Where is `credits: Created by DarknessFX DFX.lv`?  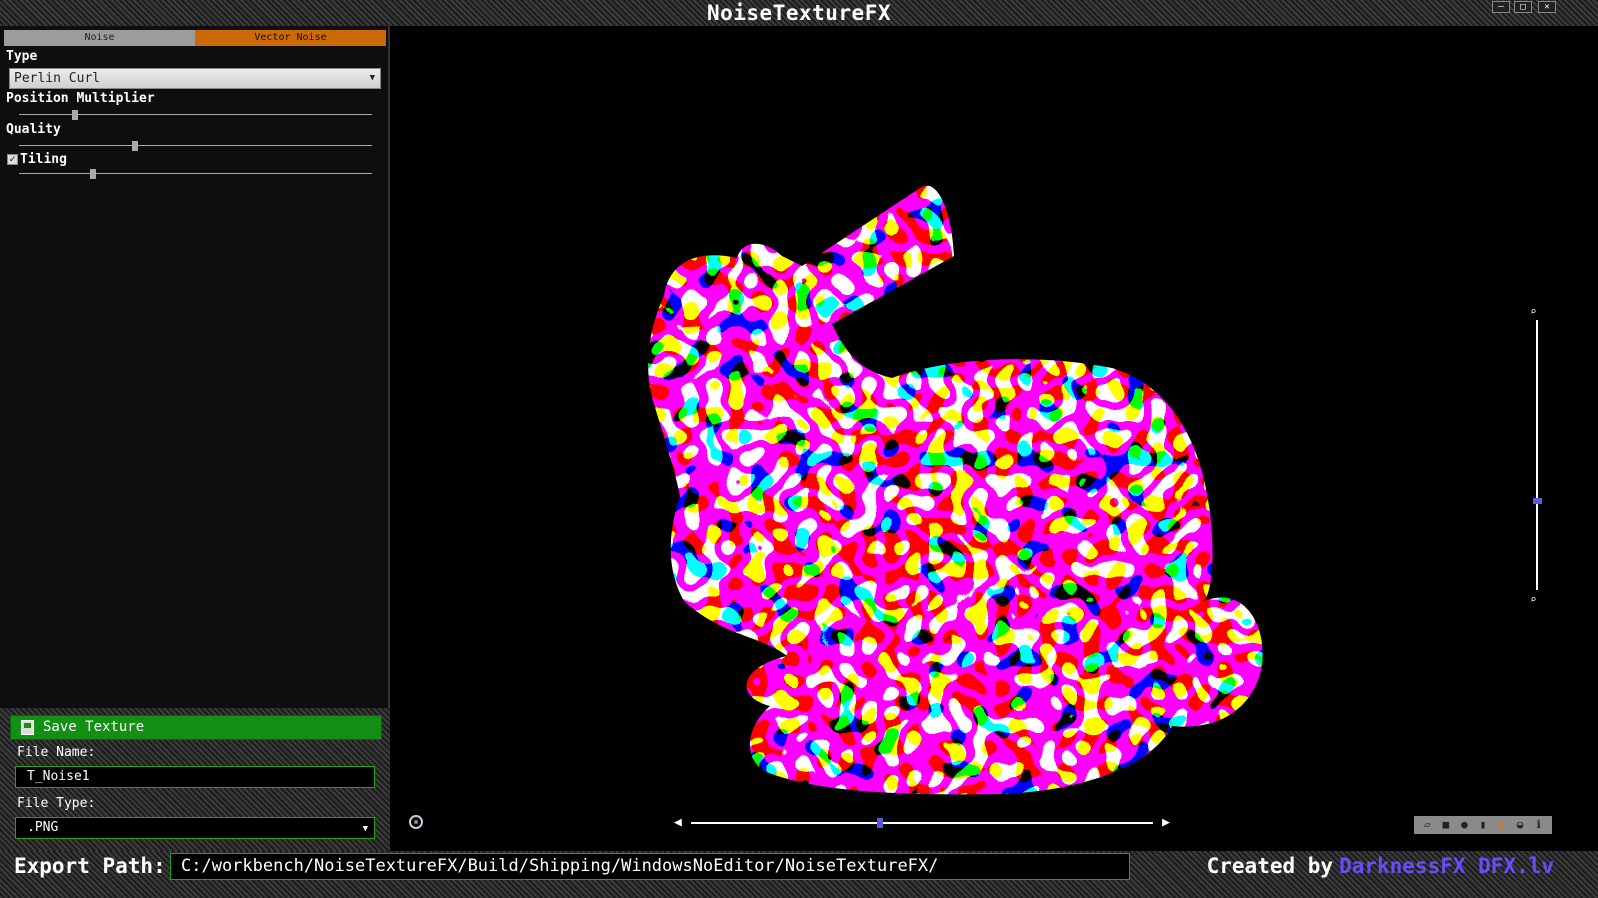 credits: Created by DarknessFX DFX.lv is located at coordinates (1380, 866).